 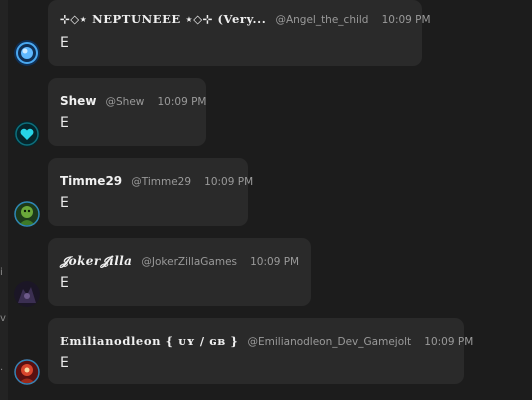 What do you see at coordinates (127, 112) in the screenshot?
I see `message-bubble: Shew @Shew 10:09 PM E` at bounding box center [127, 112].